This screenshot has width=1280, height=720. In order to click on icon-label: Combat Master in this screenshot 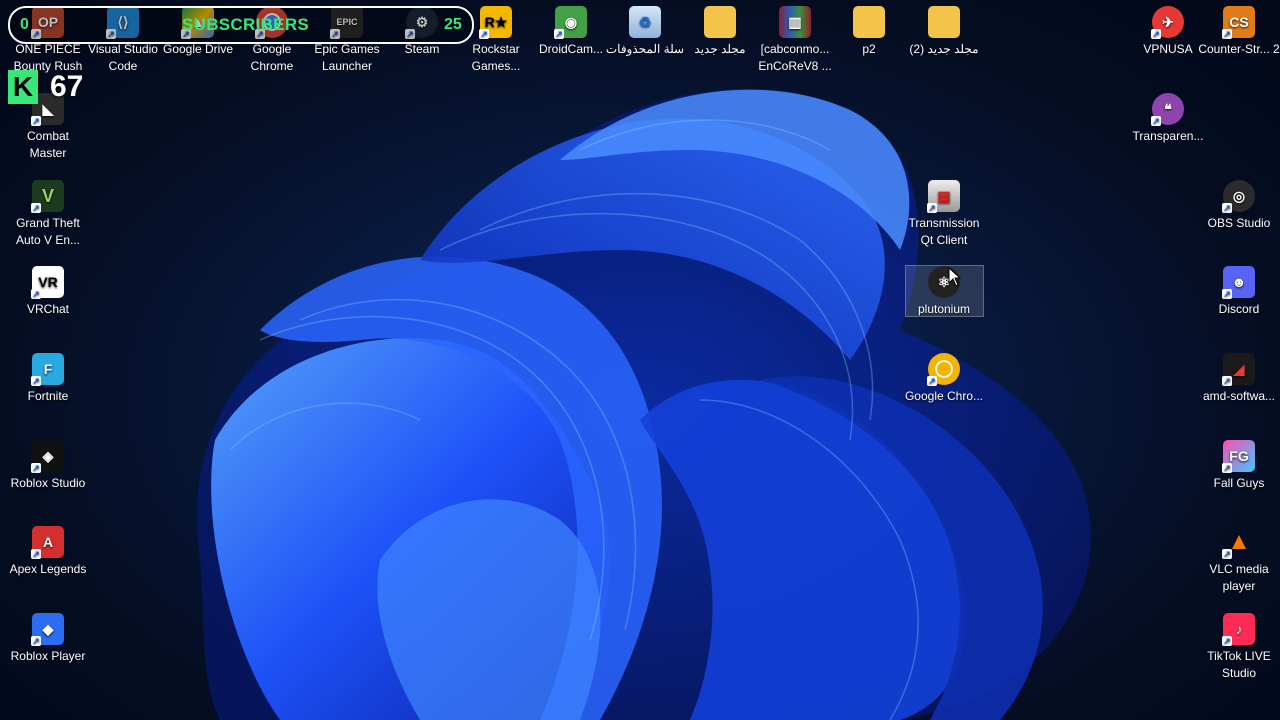, I will do `click(48, 144)`.